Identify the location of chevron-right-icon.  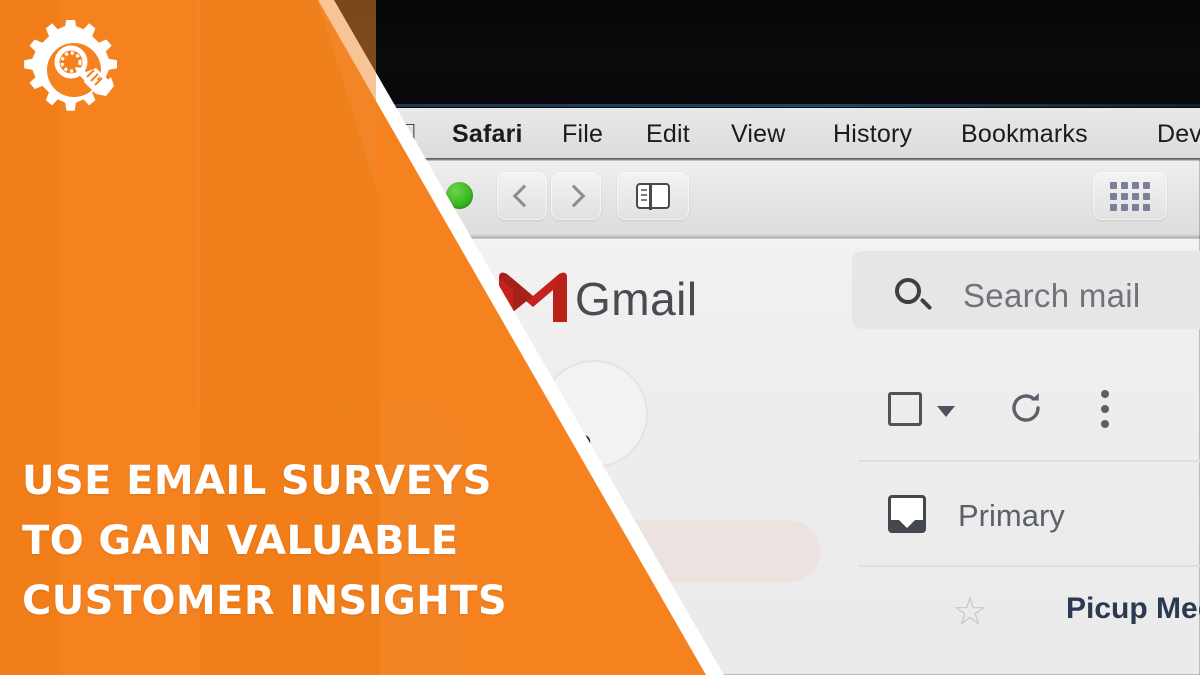
(574, 196).